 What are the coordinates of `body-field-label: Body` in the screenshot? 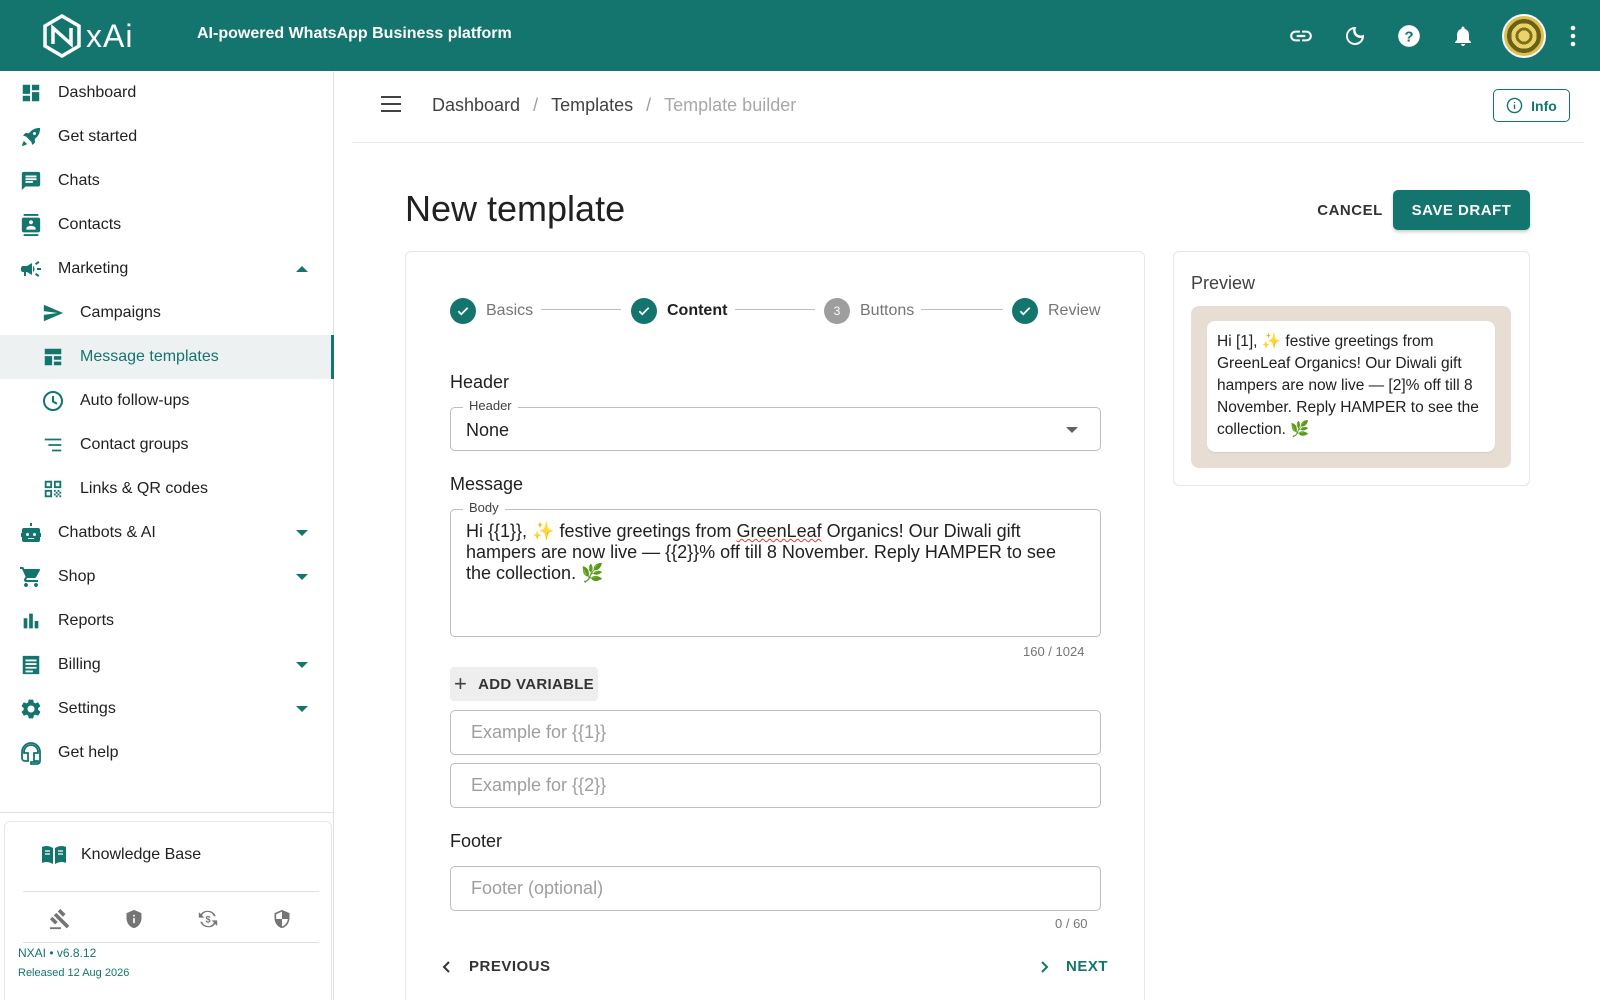 It's located at (484, 507).